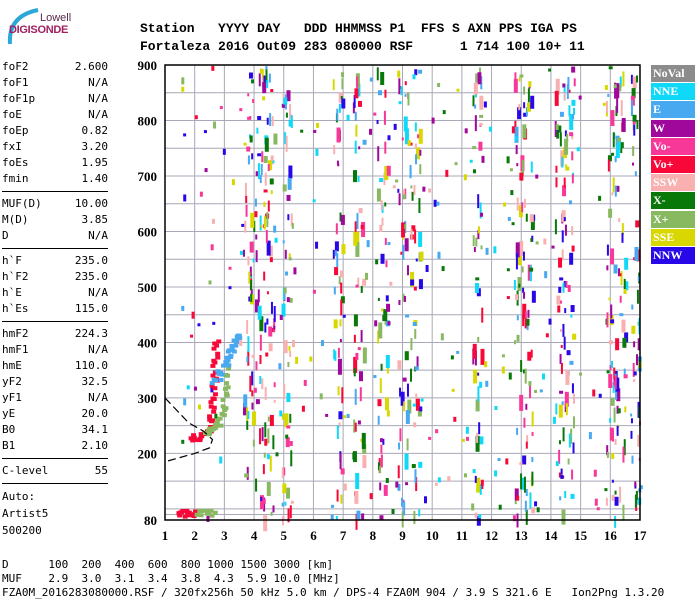  I want to click on x-tick-label: 5, so click(284, 535).